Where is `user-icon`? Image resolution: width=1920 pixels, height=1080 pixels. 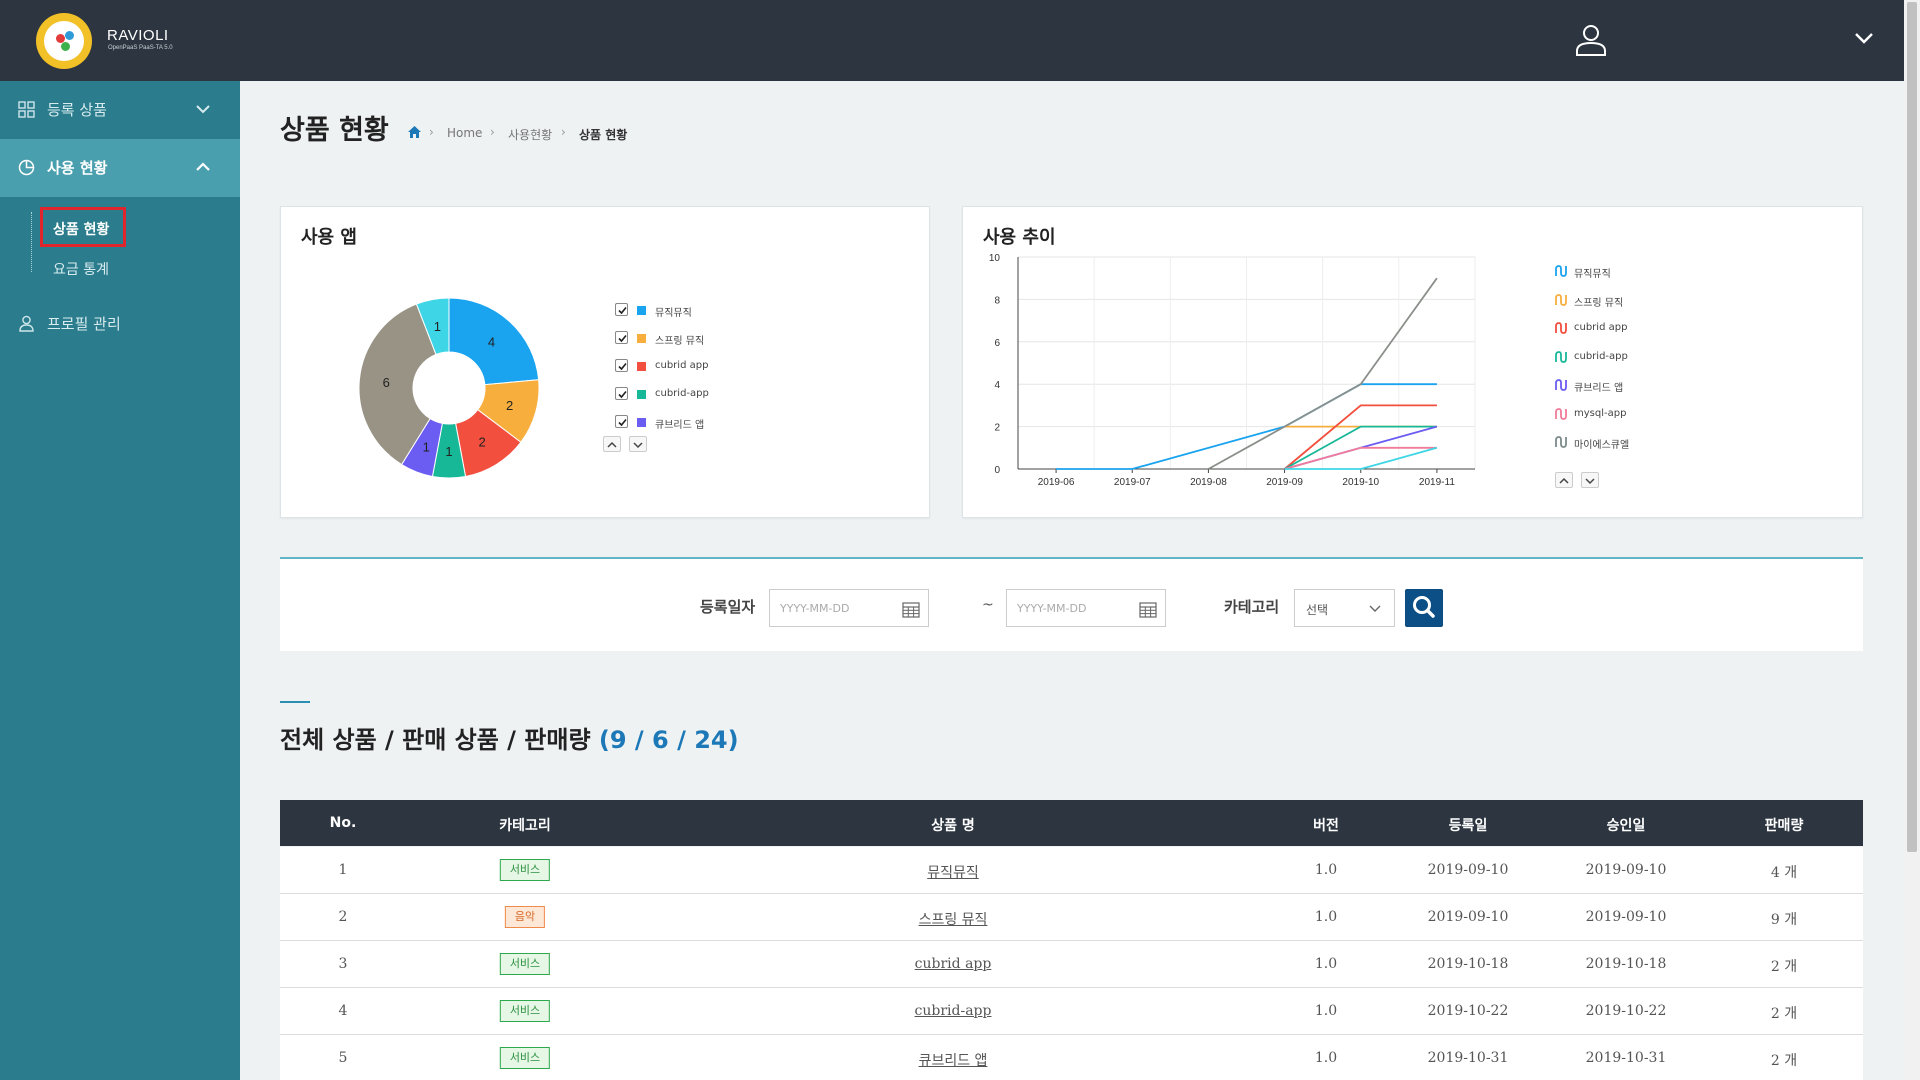 user-icon is located at coordinates (26, 323).